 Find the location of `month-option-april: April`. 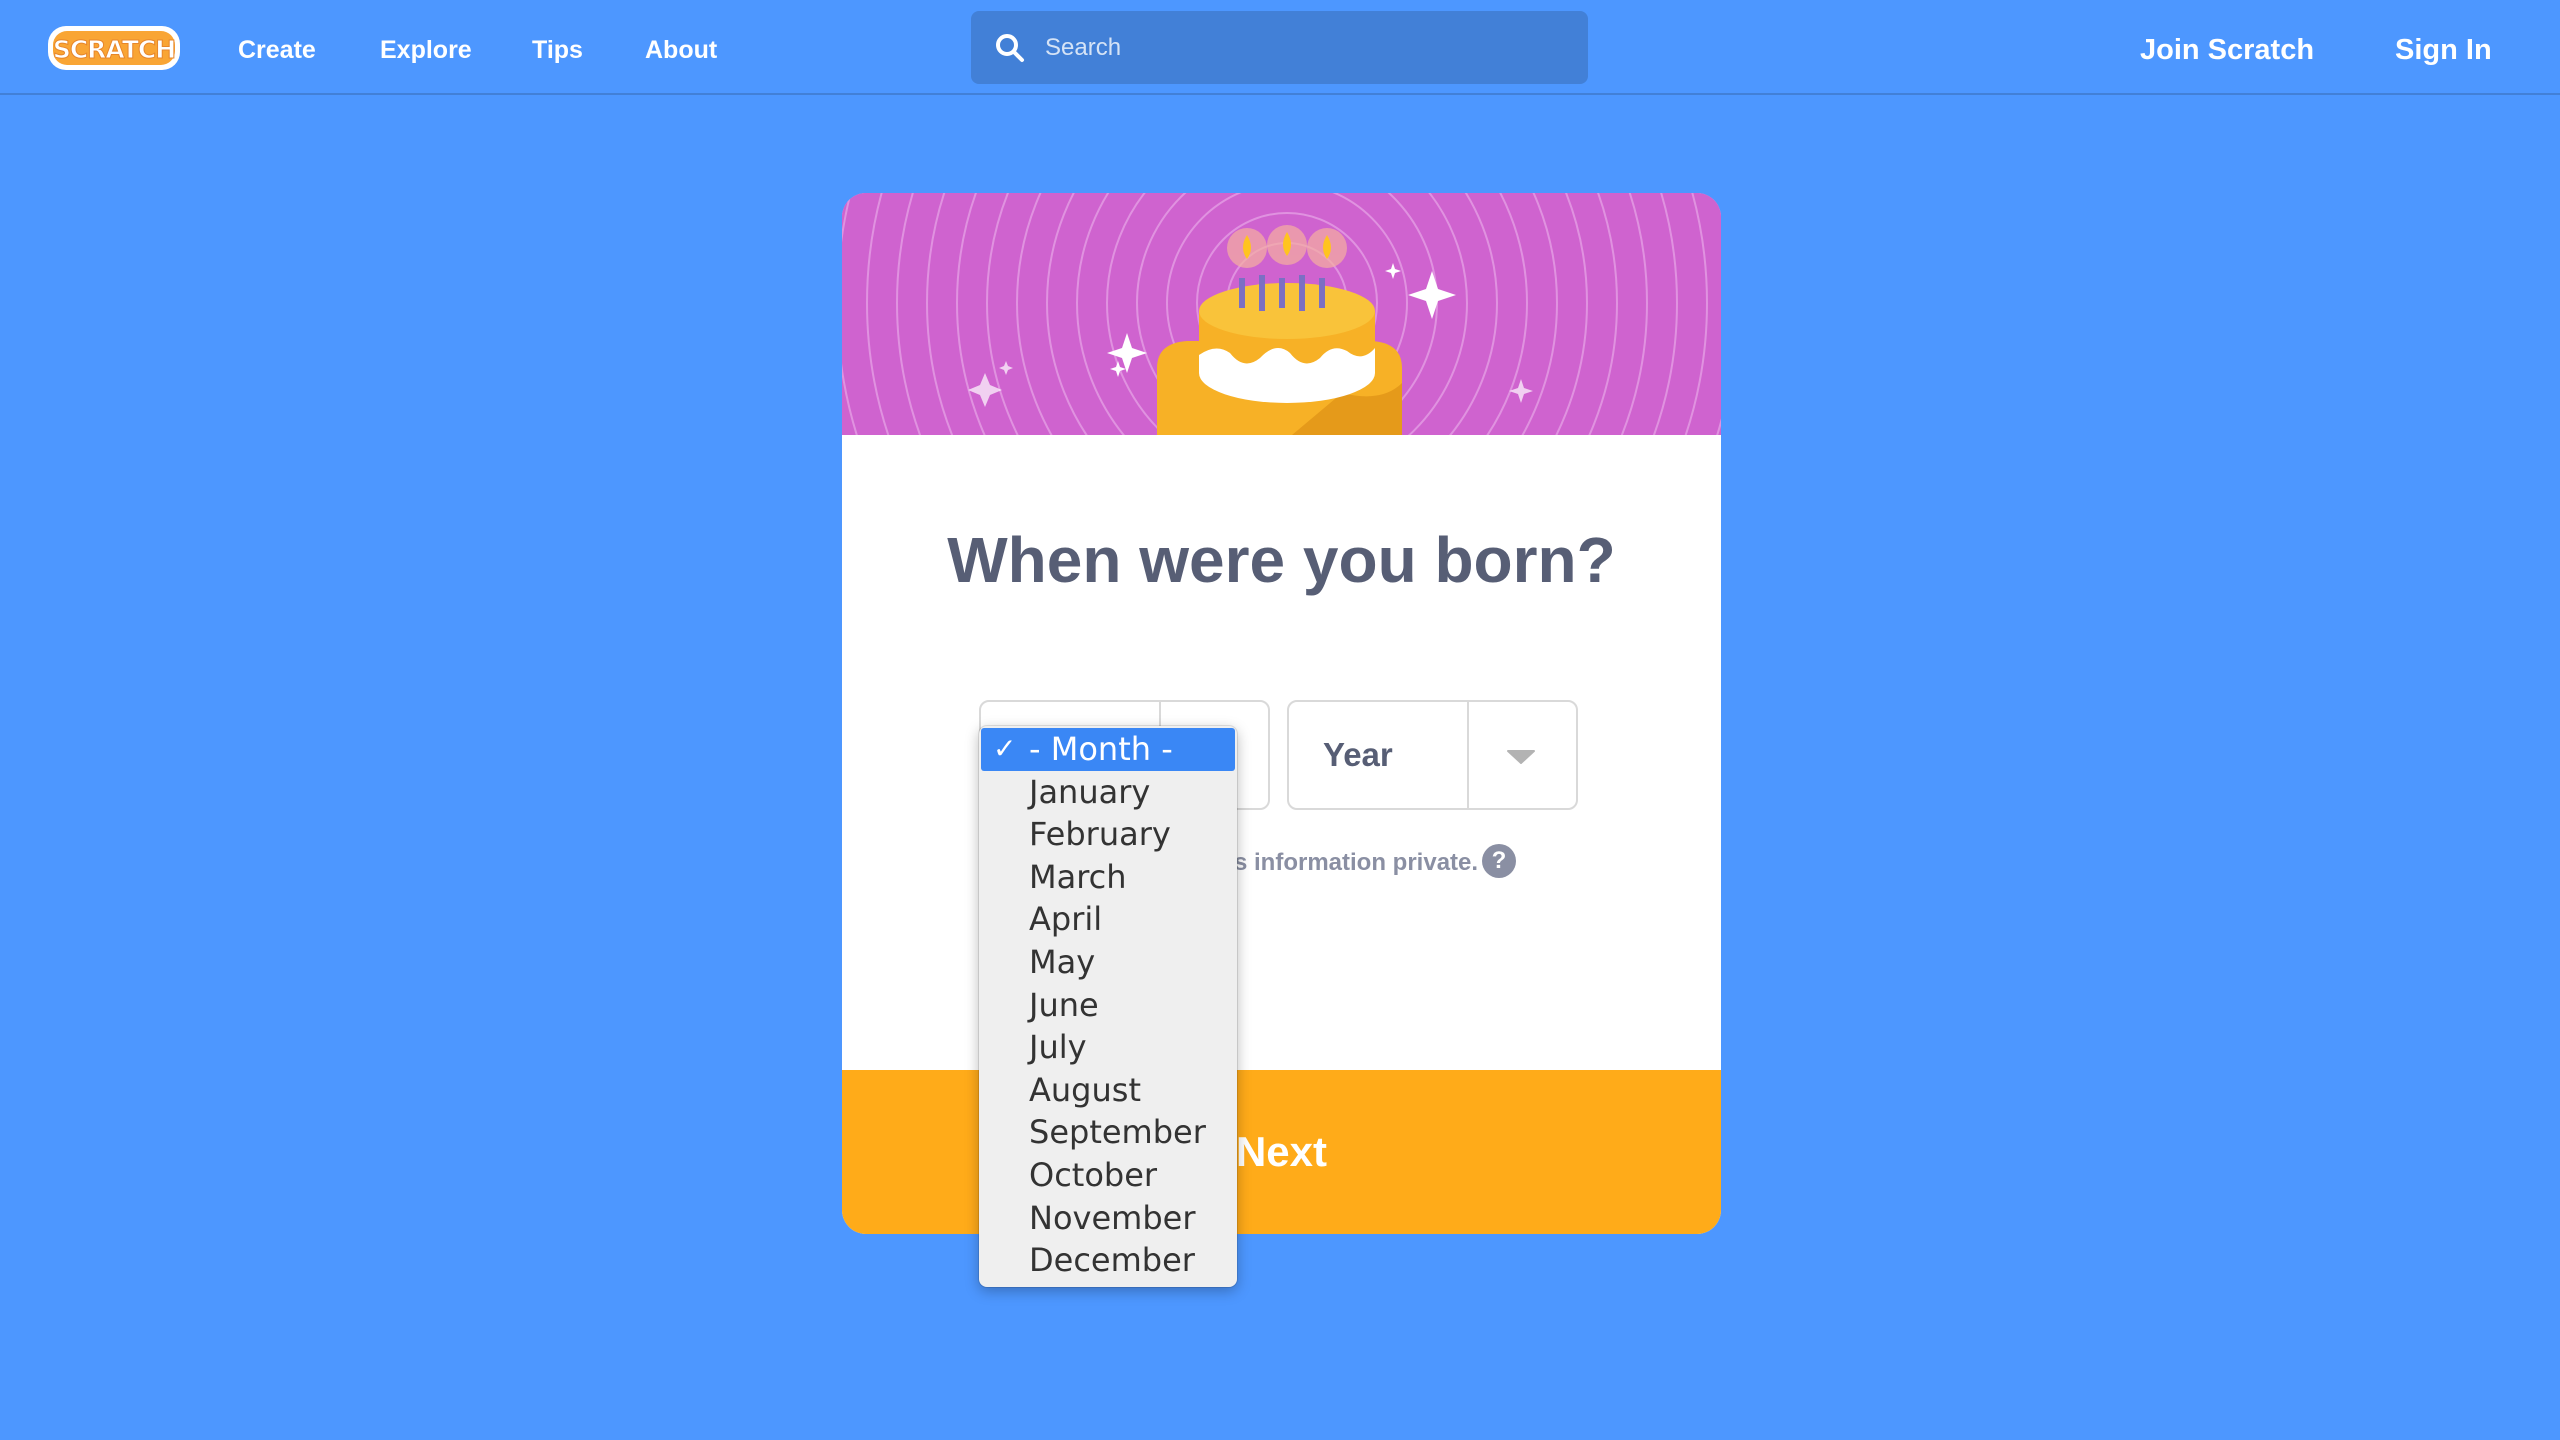

month-option-april: April is located at coordinates (1108, 919).